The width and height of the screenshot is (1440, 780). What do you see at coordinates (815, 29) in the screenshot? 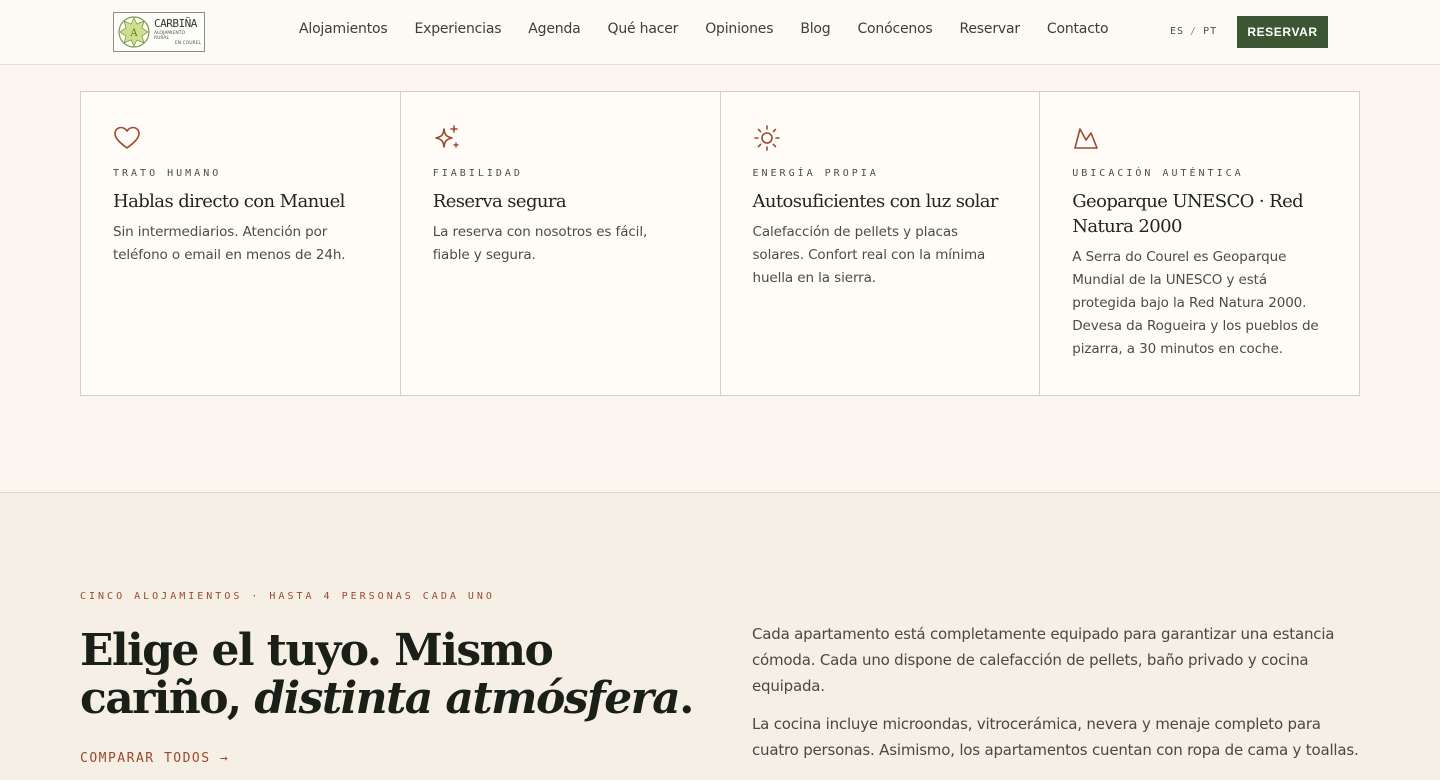
I see `nav-blog: Blog` at bounding box center [815, 29].